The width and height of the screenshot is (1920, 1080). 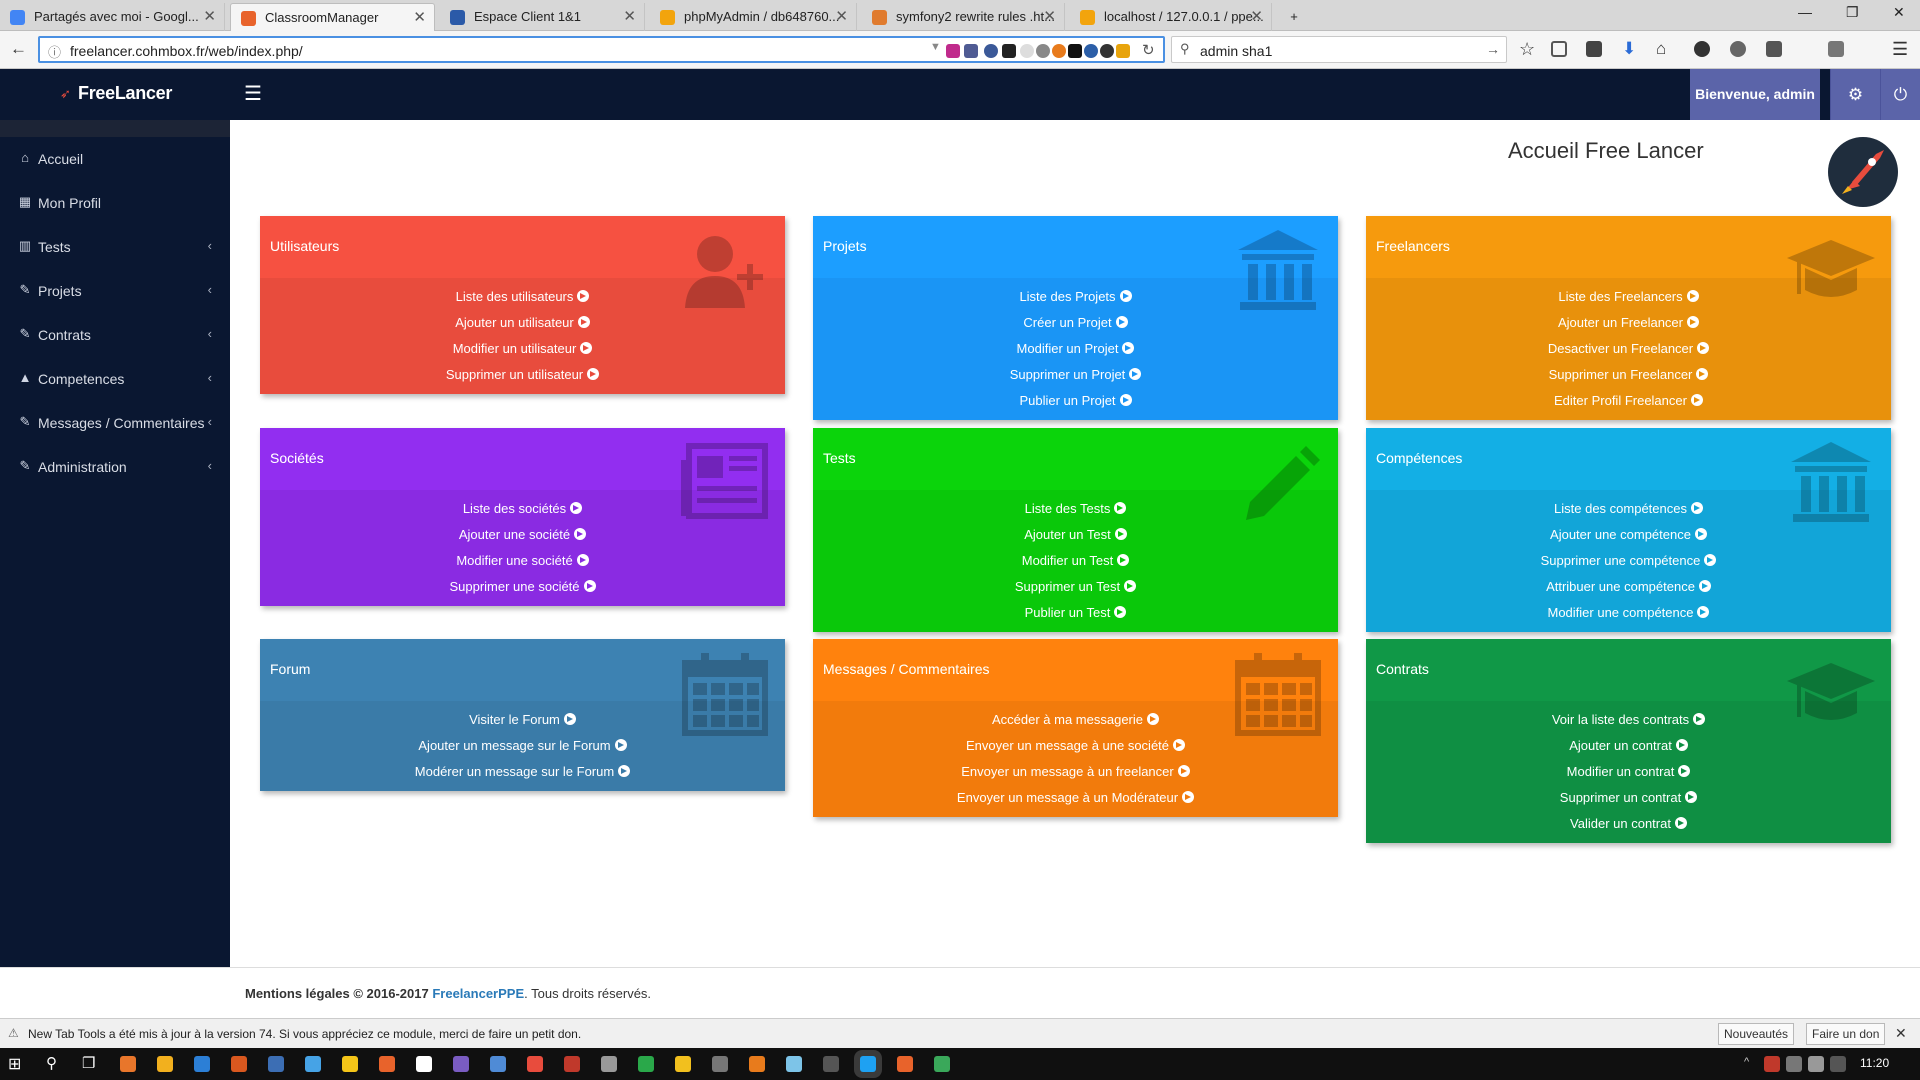 I want to click on card-link-item: Ajouter une compétence, so click(x=1628, y=535).